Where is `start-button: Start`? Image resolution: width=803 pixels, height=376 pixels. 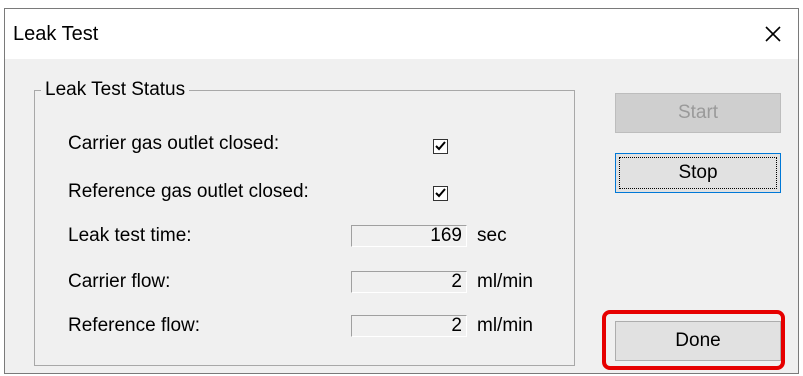 start-button: Start is located at coordinates (698, 113).